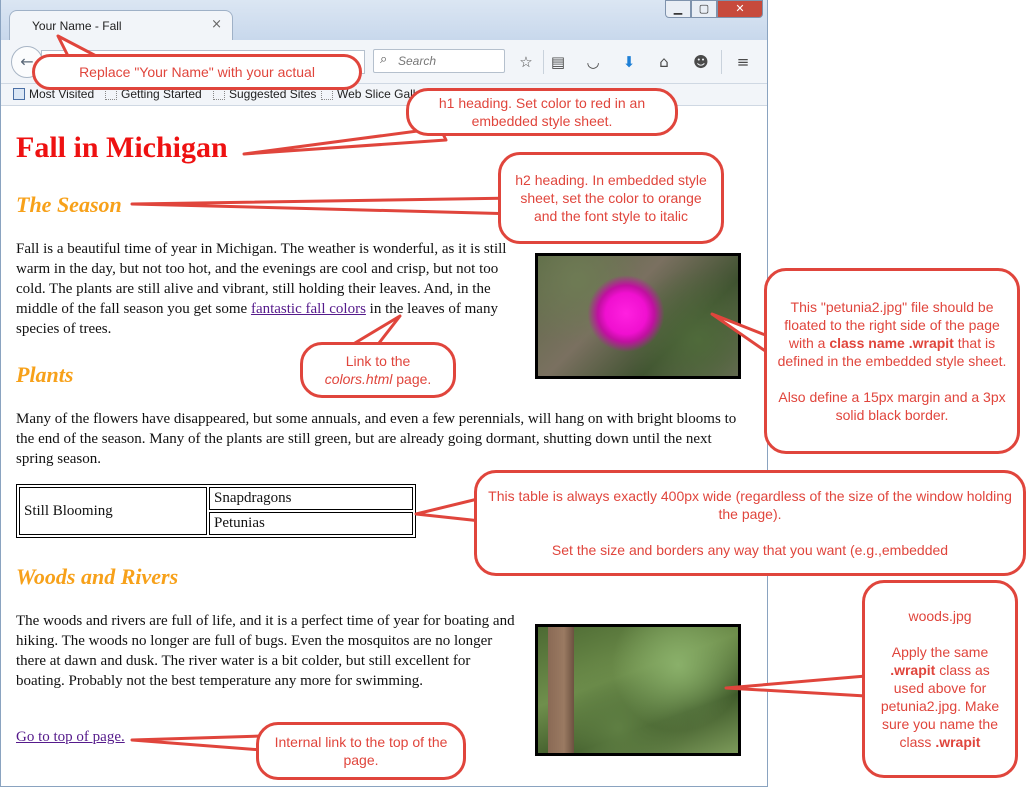  What do you see at coordinates (311, 498) in the screenshot?
I see `table-cell: Snapdragons` at bounding box center [311, 498].